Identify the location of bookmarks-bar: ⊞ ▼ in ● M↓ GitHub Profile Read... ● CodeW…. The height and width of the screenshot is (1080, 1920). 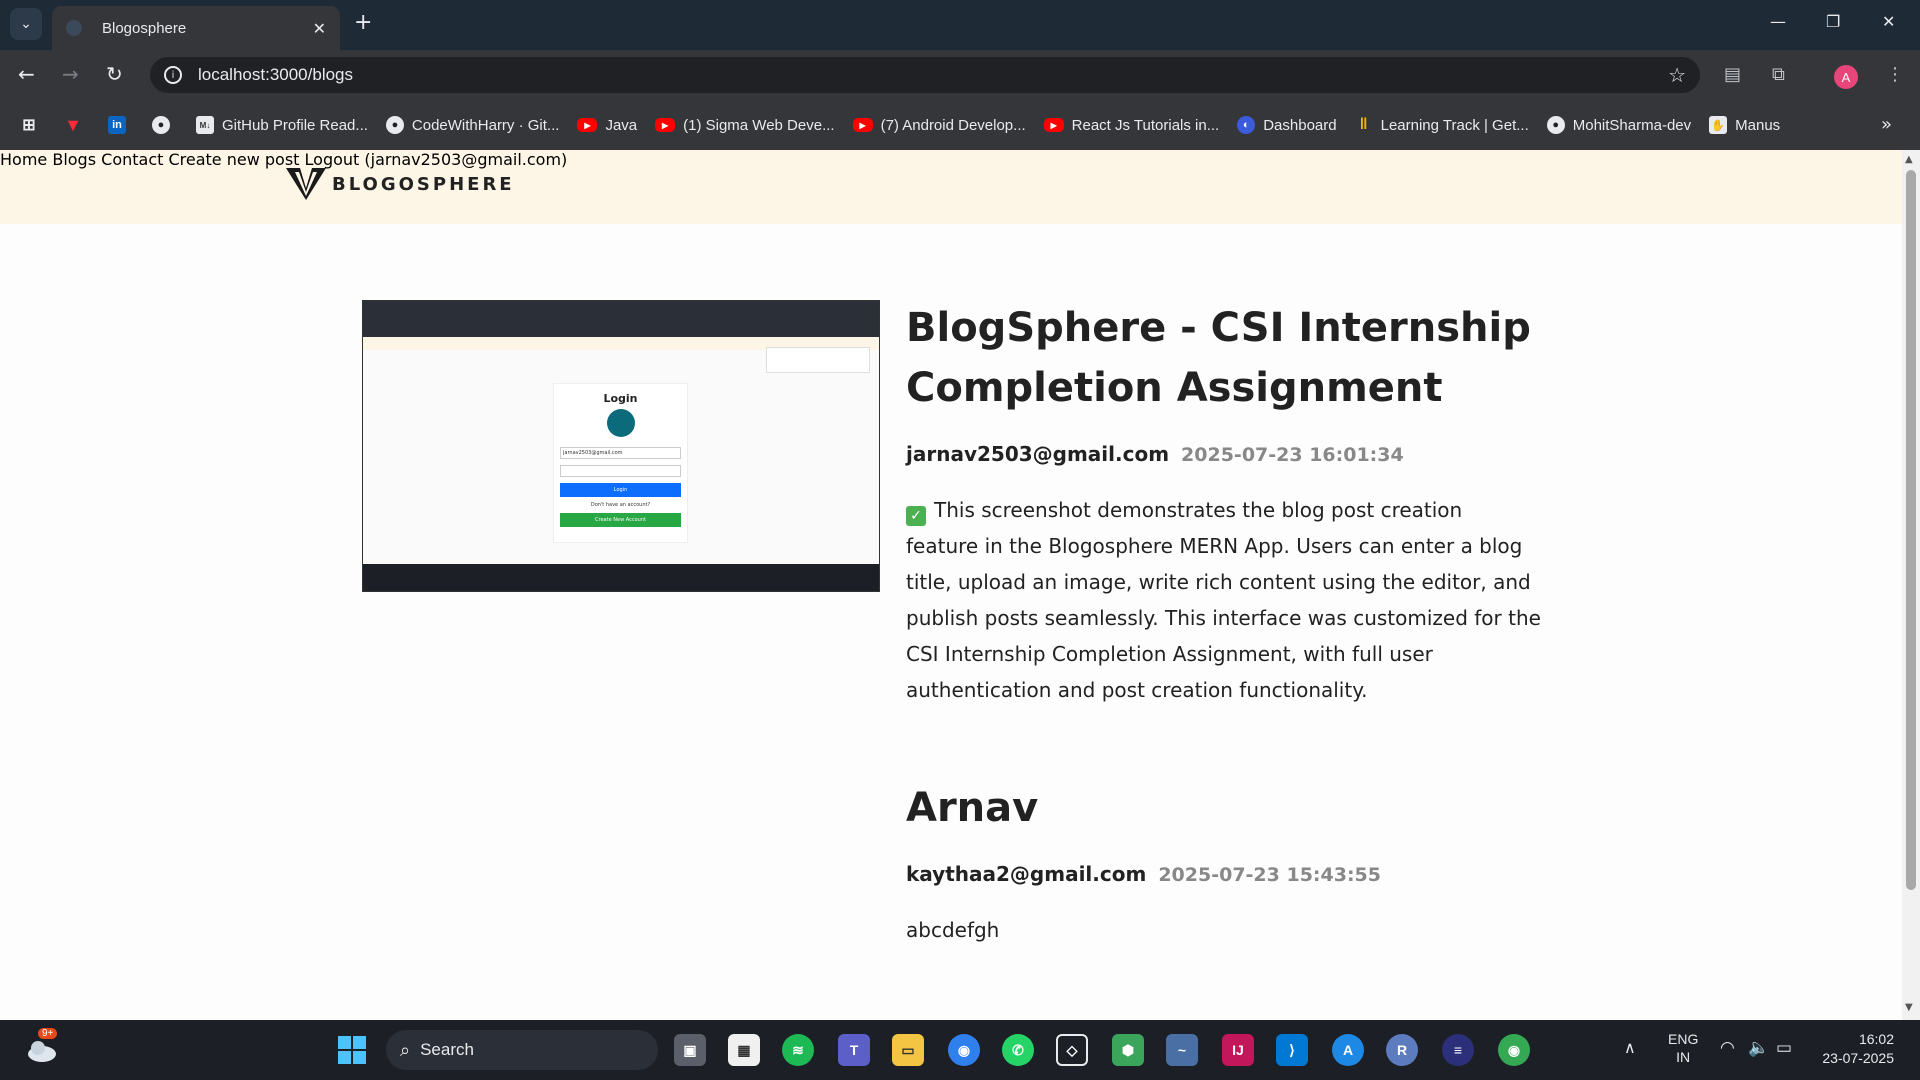
(960, 125).